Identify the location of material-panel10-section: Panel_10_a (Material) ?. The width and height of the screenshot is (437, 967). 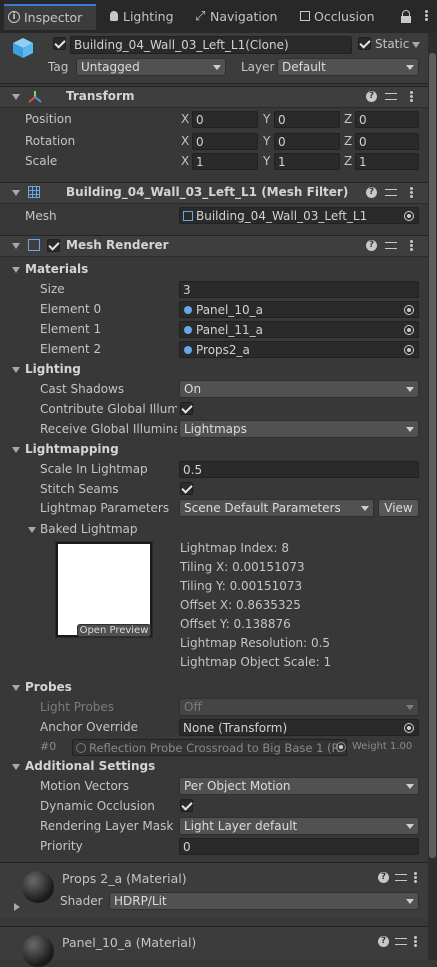
(214, 947).